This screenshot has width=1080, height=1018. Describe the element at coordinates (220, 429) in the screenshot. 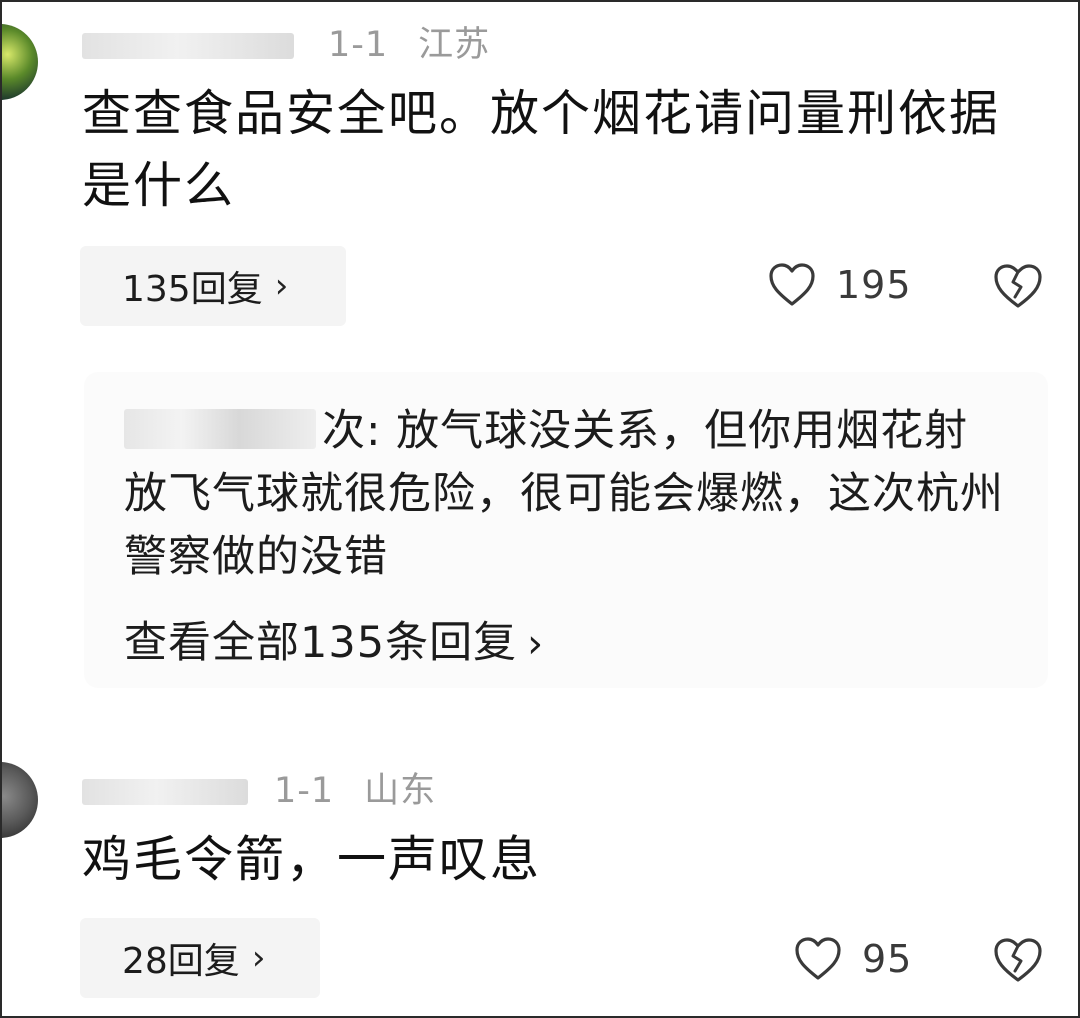

I see `reply-username-redacted` at that location.